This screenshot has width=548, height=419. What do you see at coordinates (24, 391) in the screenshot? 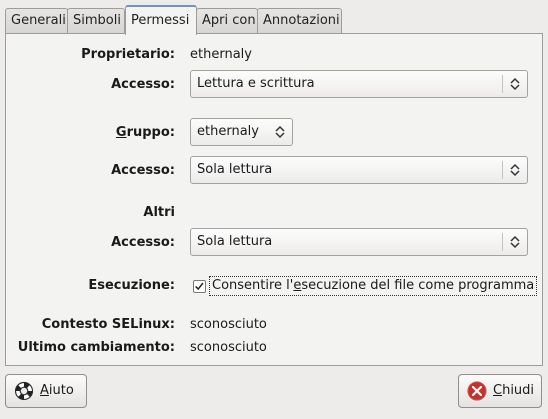
I see `lifebuoy-icon` at bounding box center [24, 391].